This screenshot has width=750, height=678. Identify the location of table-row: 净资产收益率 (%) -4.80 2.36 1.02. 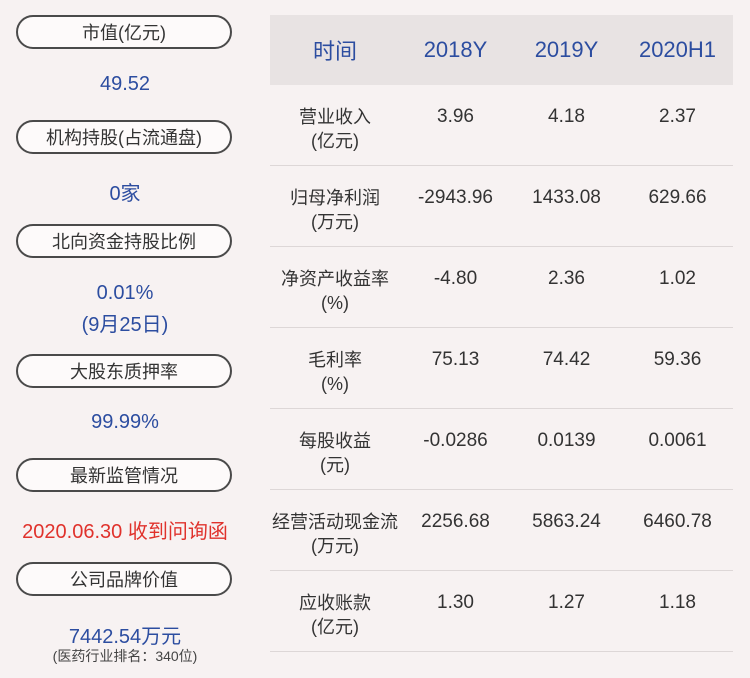
(501, 287).